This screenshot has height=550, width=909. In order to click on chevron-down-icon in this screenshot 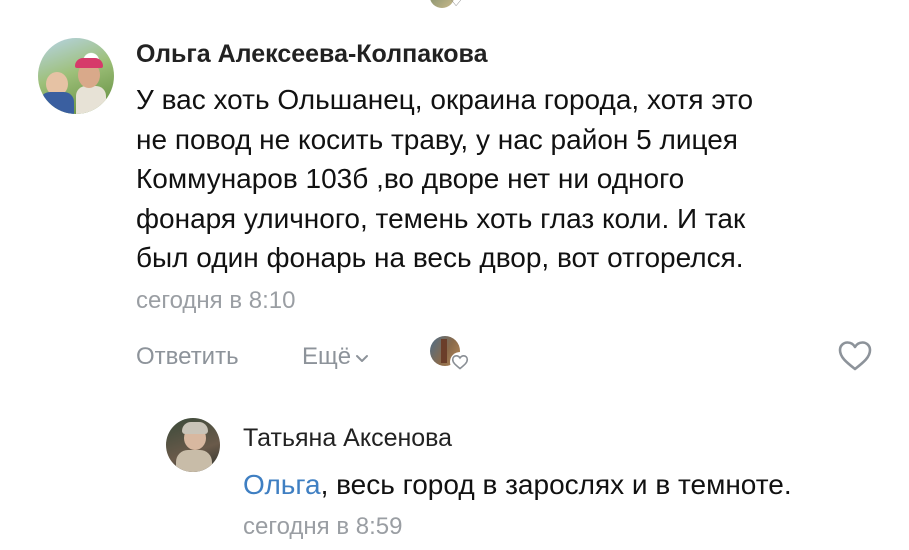, I will do `click(362, 358)`.